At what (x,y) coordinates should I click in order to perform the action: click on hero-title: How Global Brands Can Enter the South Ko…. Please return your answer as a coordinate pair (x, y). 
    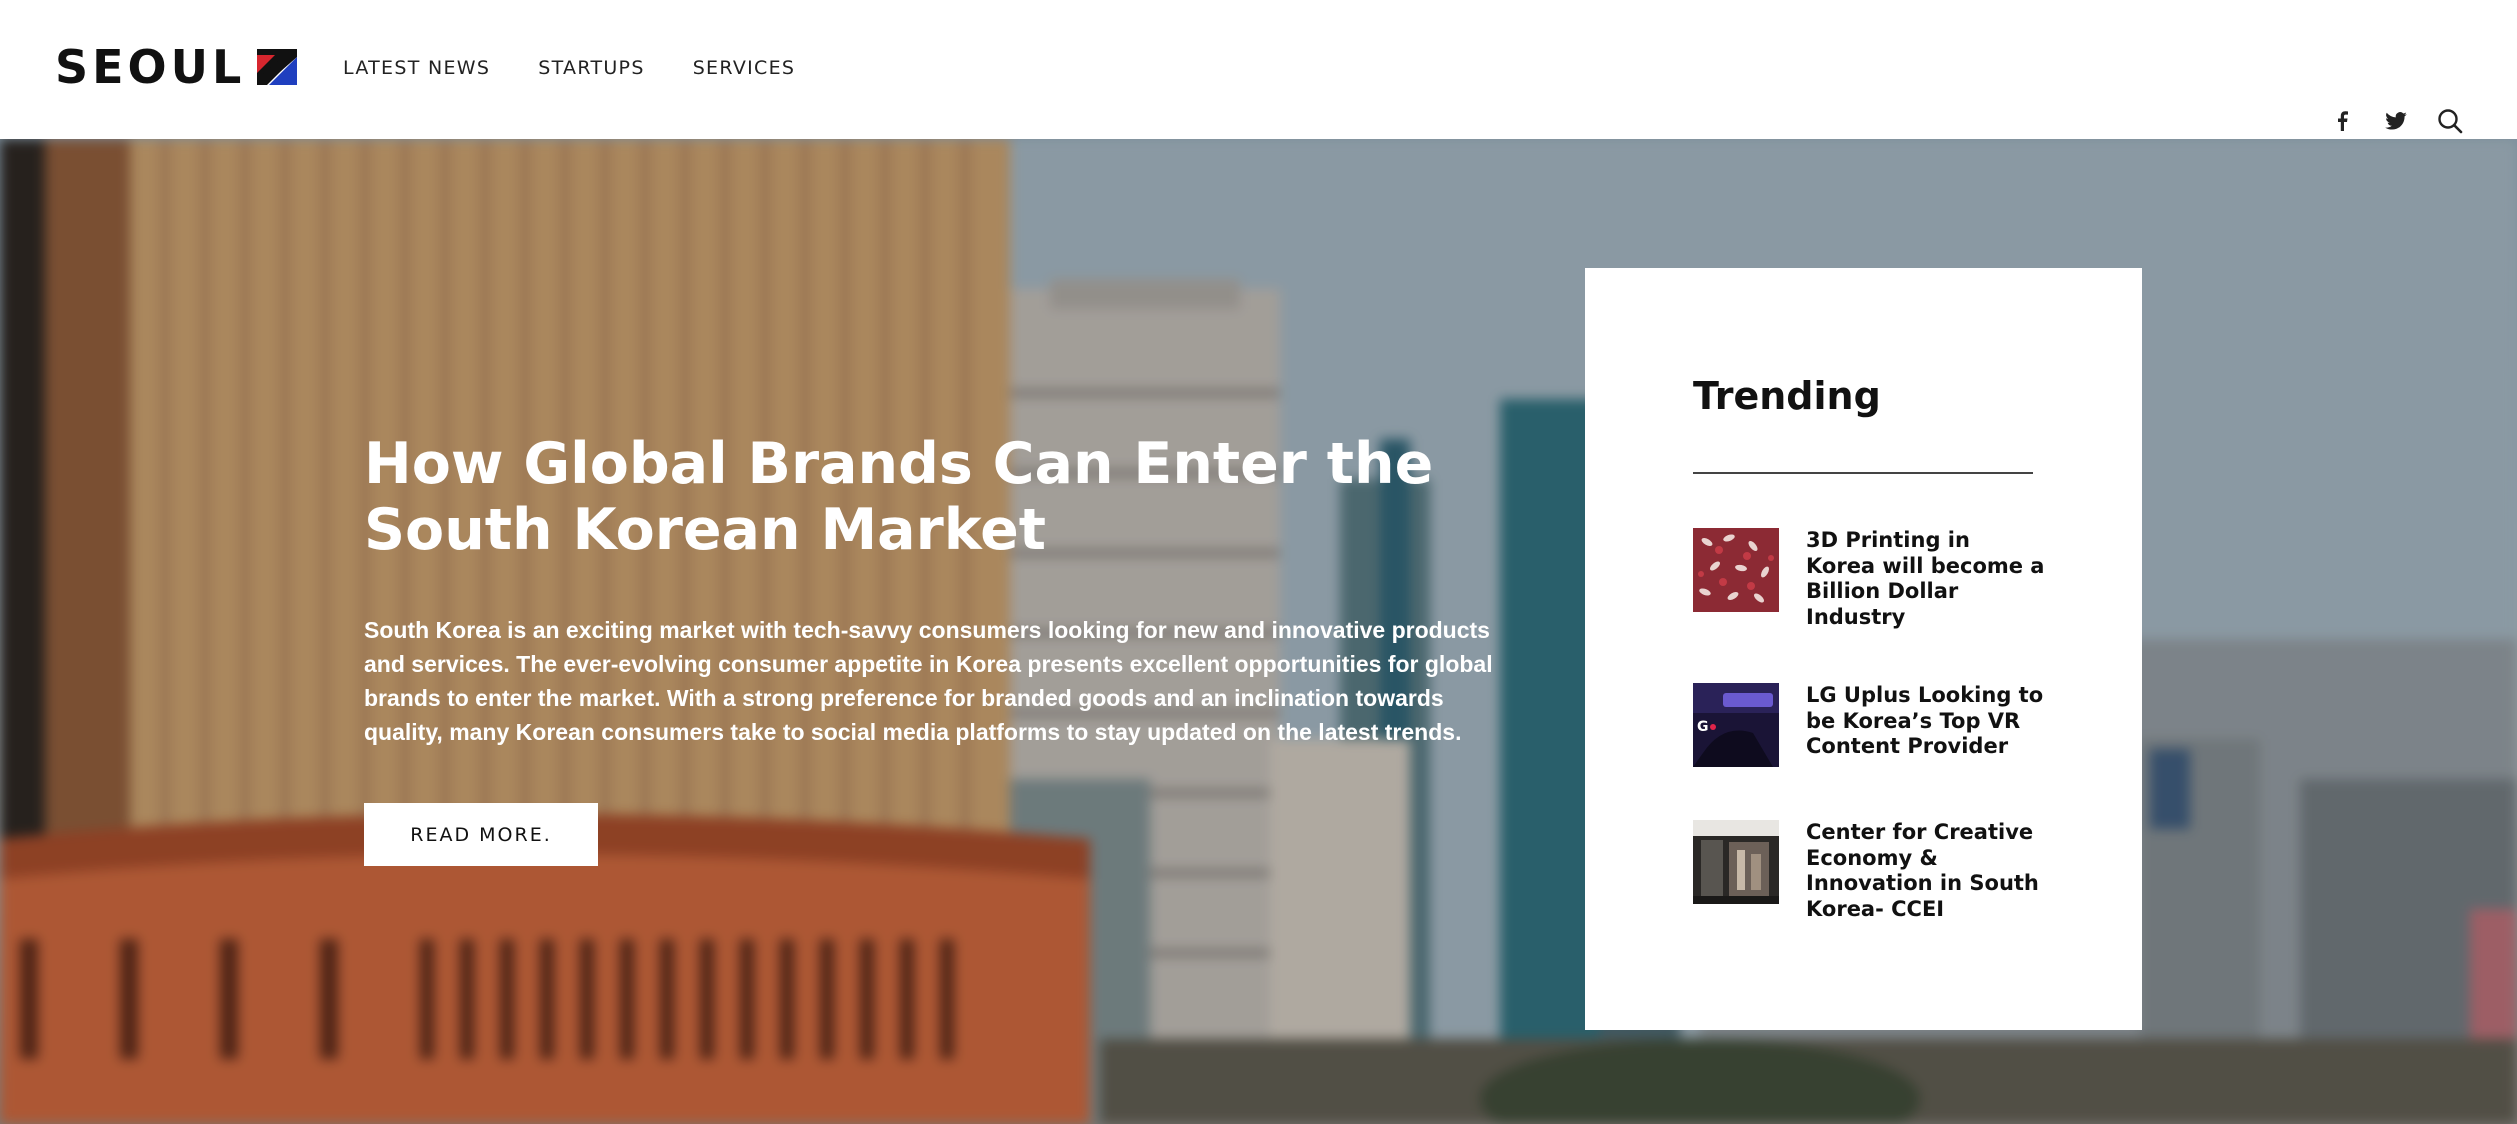
    Looking at the image, I should click on (954, 497).